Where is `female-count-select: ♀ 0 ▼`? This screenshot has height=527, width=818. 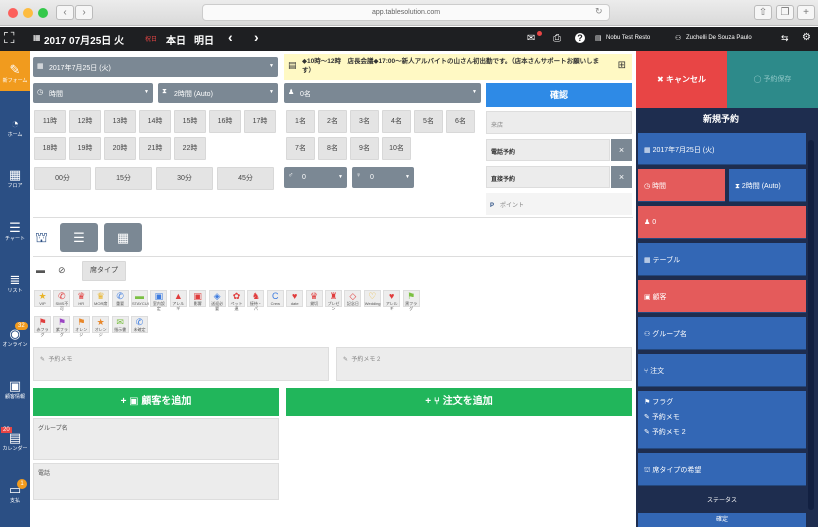
female-count-select: ♀ 0 ▼ is located at coordinates (383, 177).